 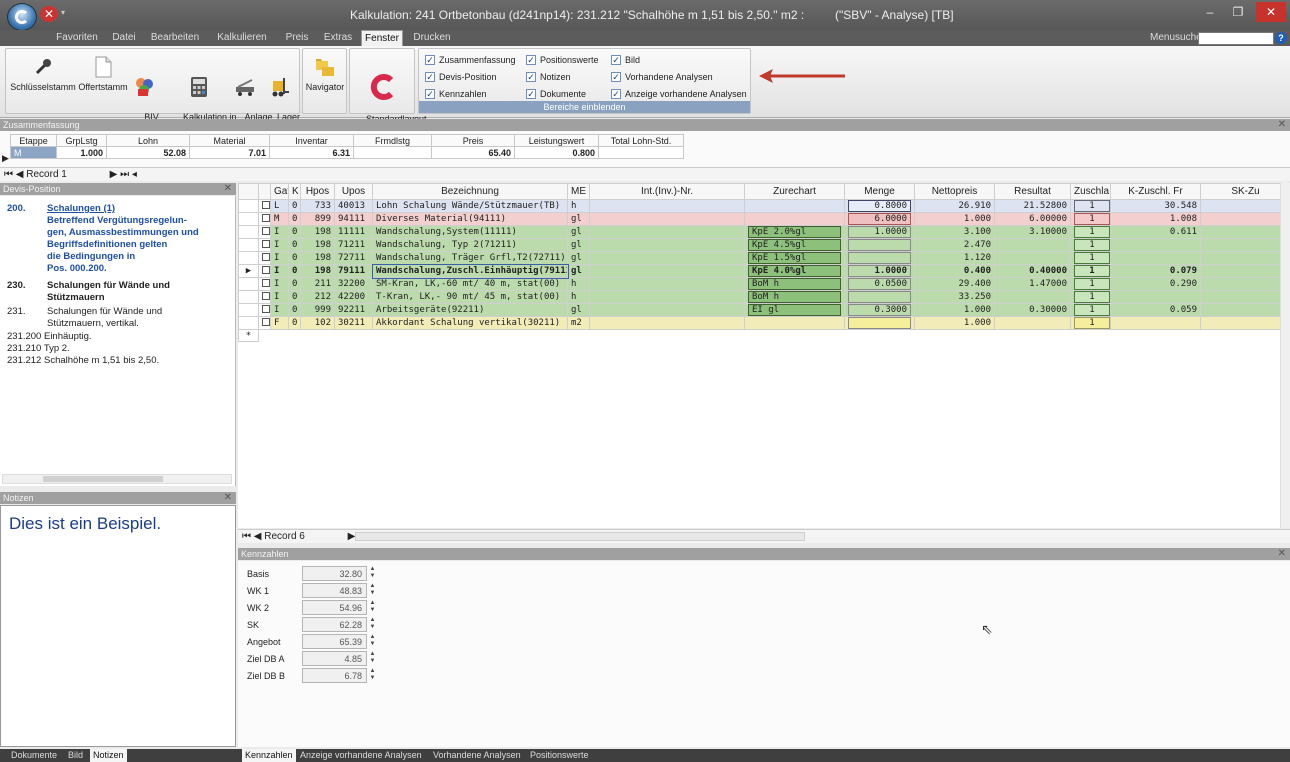 What do you see at coordinates (22, 17) in the screenshot?
I see `application-menu-button` at bounding box center [22, 17].